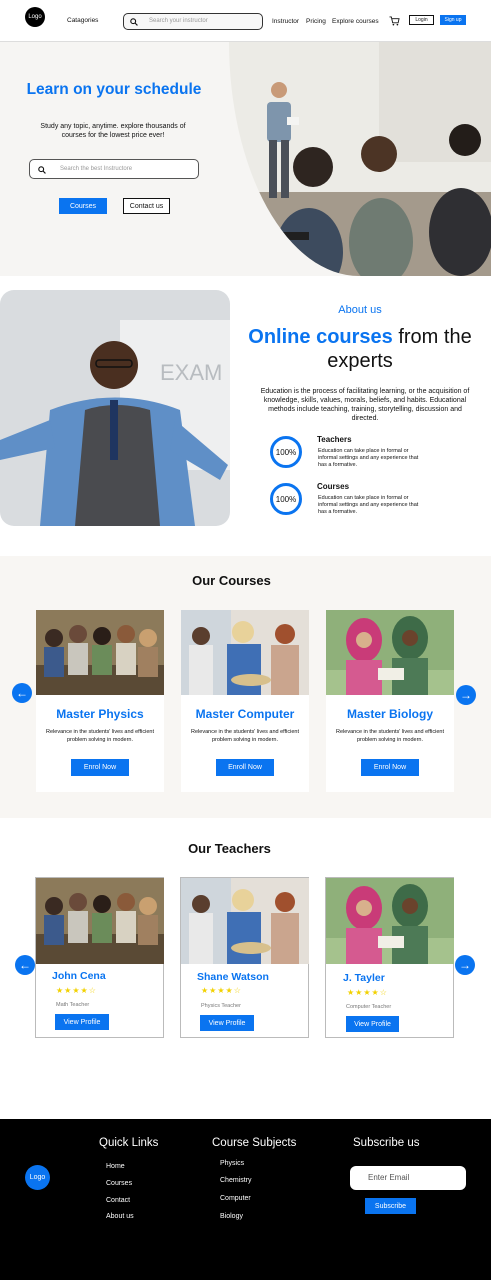  What do you see at coordinates (245, 714) in the screenshot?
I see `course-computer-title: Master Computer` at bounding box center [245, 714].